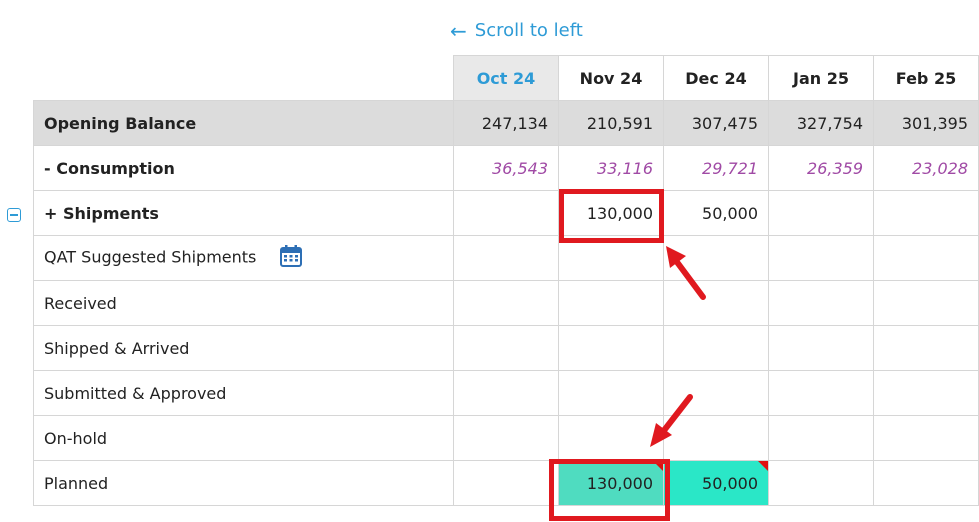 This screenshot has width=979, height=522. I want to click on opening-balance-cell: 247,134, so click(506, 123).